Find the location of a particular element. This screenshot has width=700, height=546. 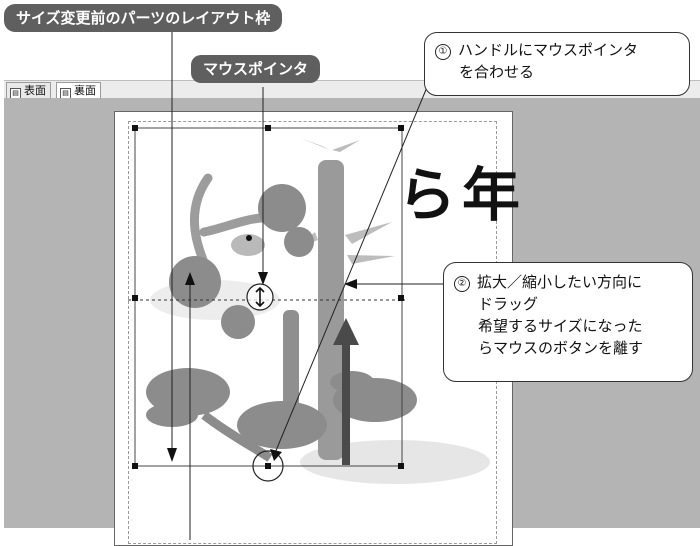

step2-number: ② is located at coordinates (462, 284).